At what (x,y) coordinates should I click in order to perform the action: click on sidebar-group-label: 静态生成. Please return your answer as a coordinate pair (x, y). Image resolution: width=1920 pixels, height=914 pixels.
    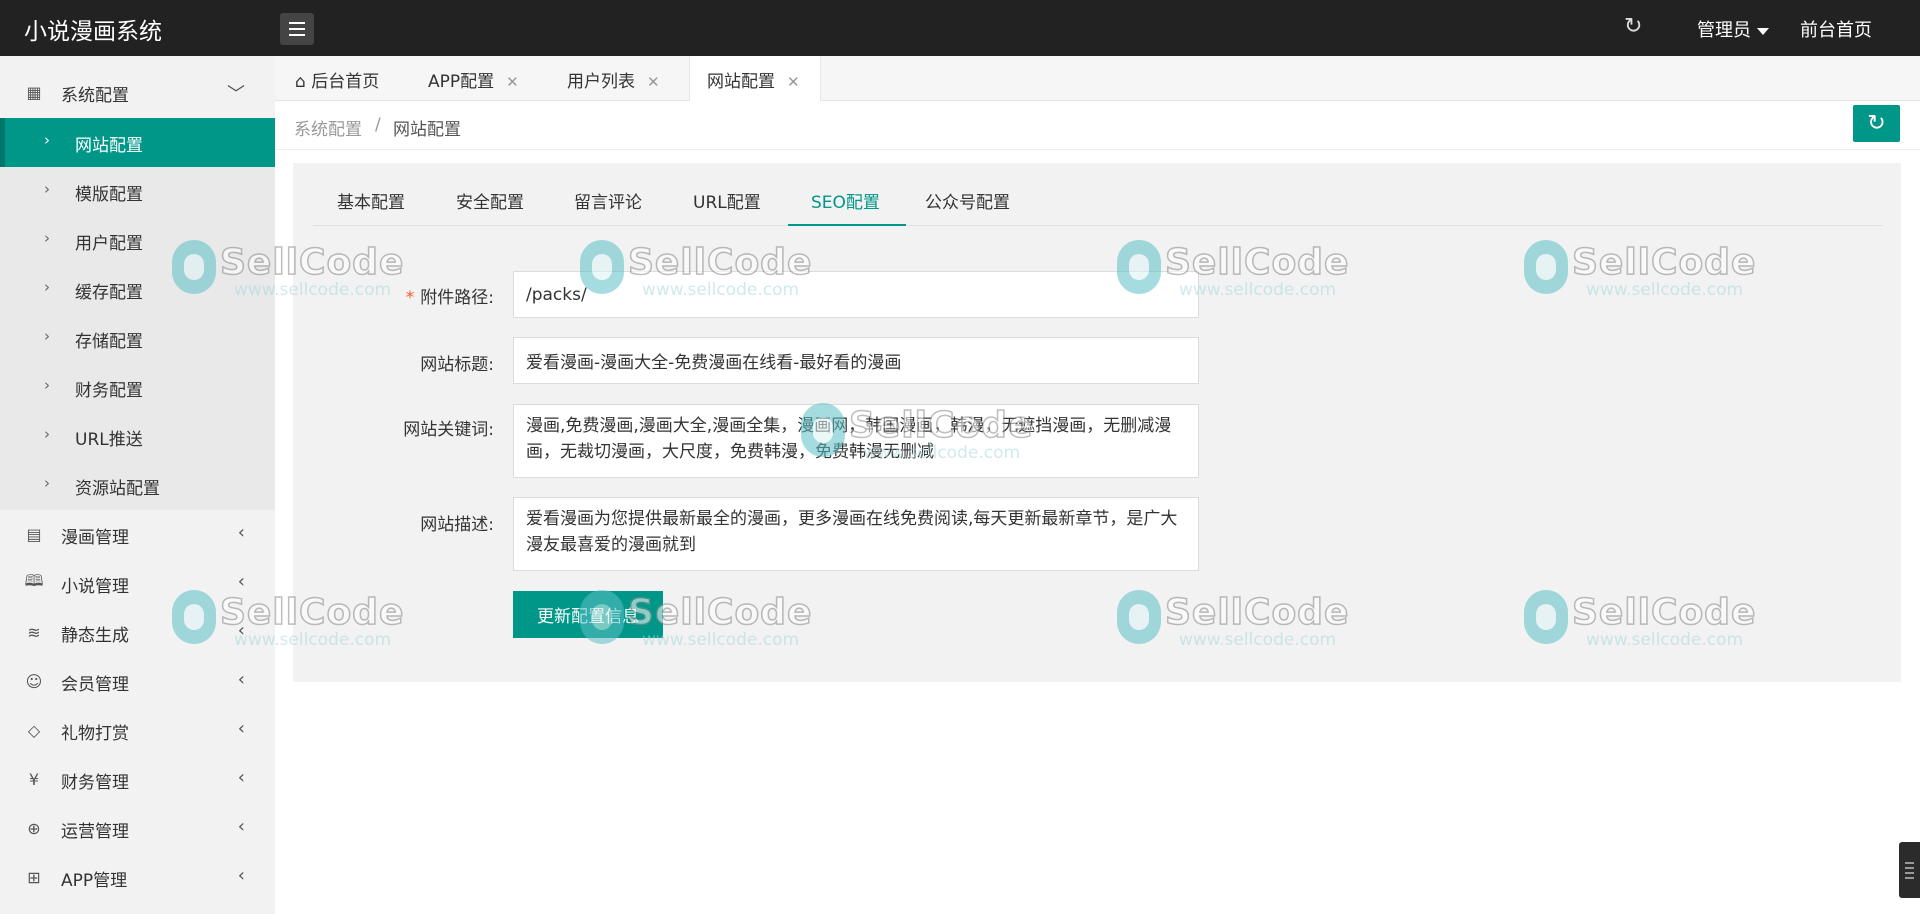
    Looking at the image, I should click on (95, 636).